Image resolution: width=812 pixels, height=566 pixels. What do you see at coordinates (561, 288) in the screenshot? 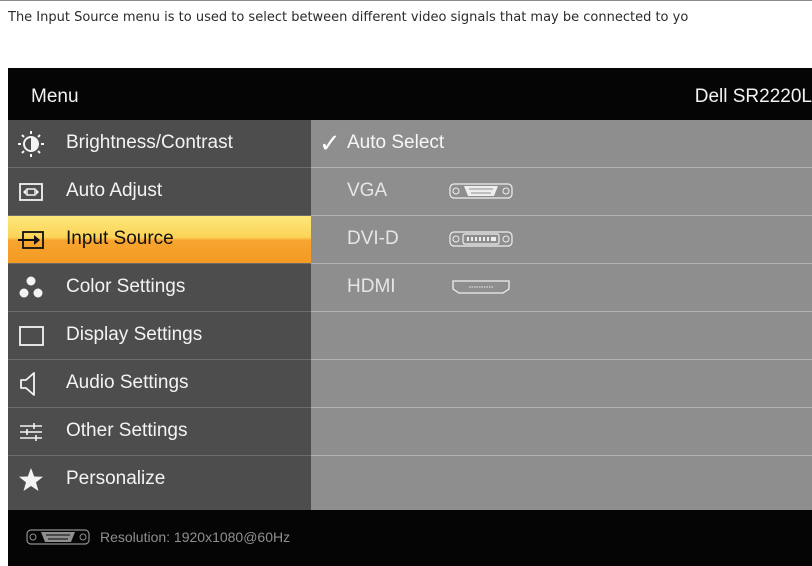
I see `option-hdmi: HDMI` at bounding box center [561, 288].